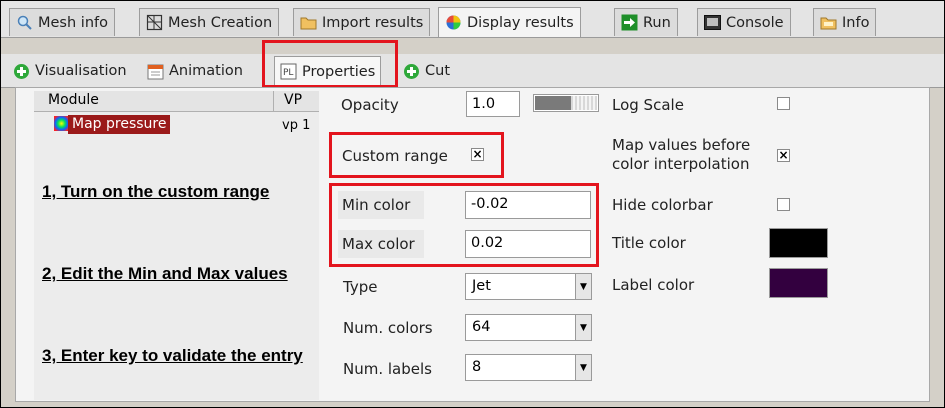  I want to click on label-color-swatch, so click(798, 283).